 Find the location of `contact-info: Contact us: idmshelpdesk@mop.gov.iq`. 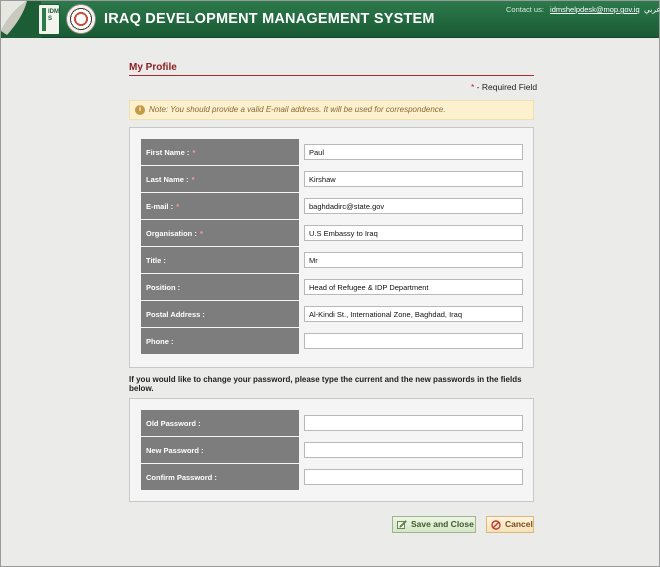

contact-info: Contact us: idmshelpdesk@mop.gov.iq is located at coordinates (573, 9).